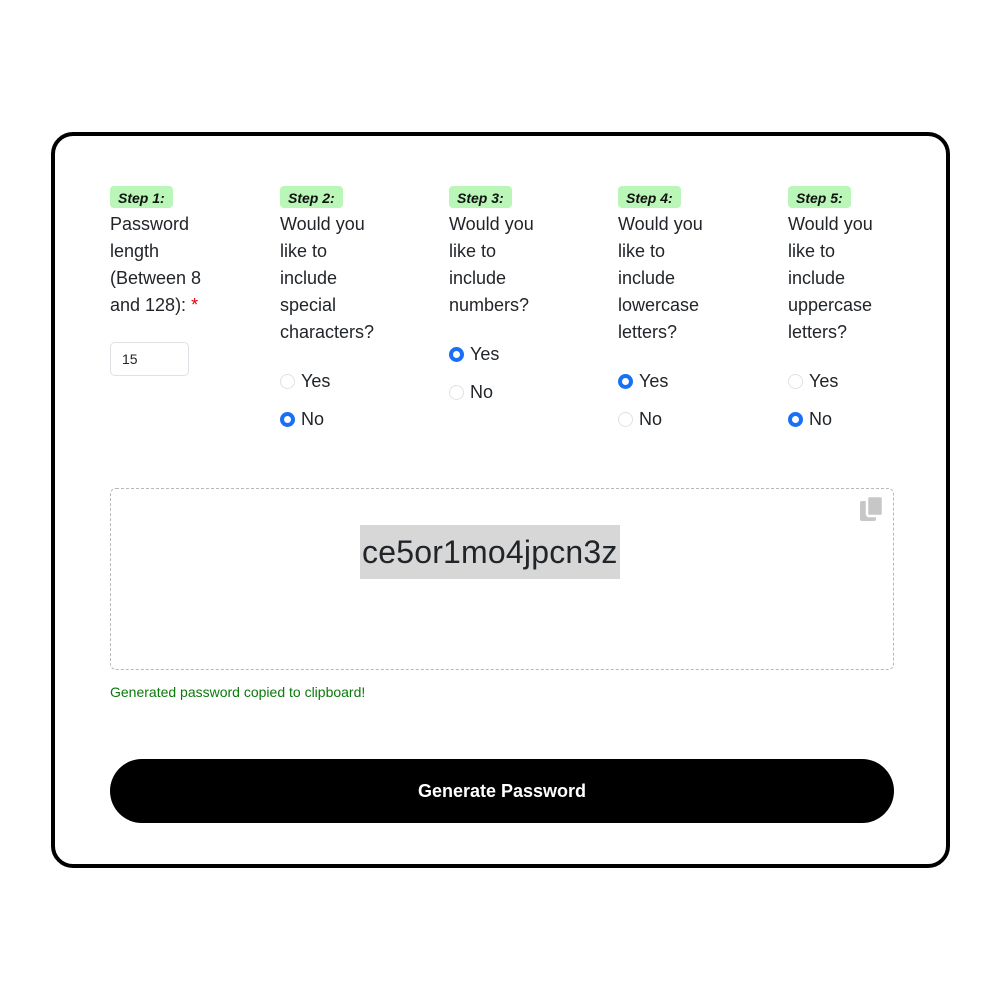 This screenshot has width=1000, height=1000. Describe the element at coordinates (502, 791) in the screenshot. I see `generate-password-button: Generate Password` at that location.